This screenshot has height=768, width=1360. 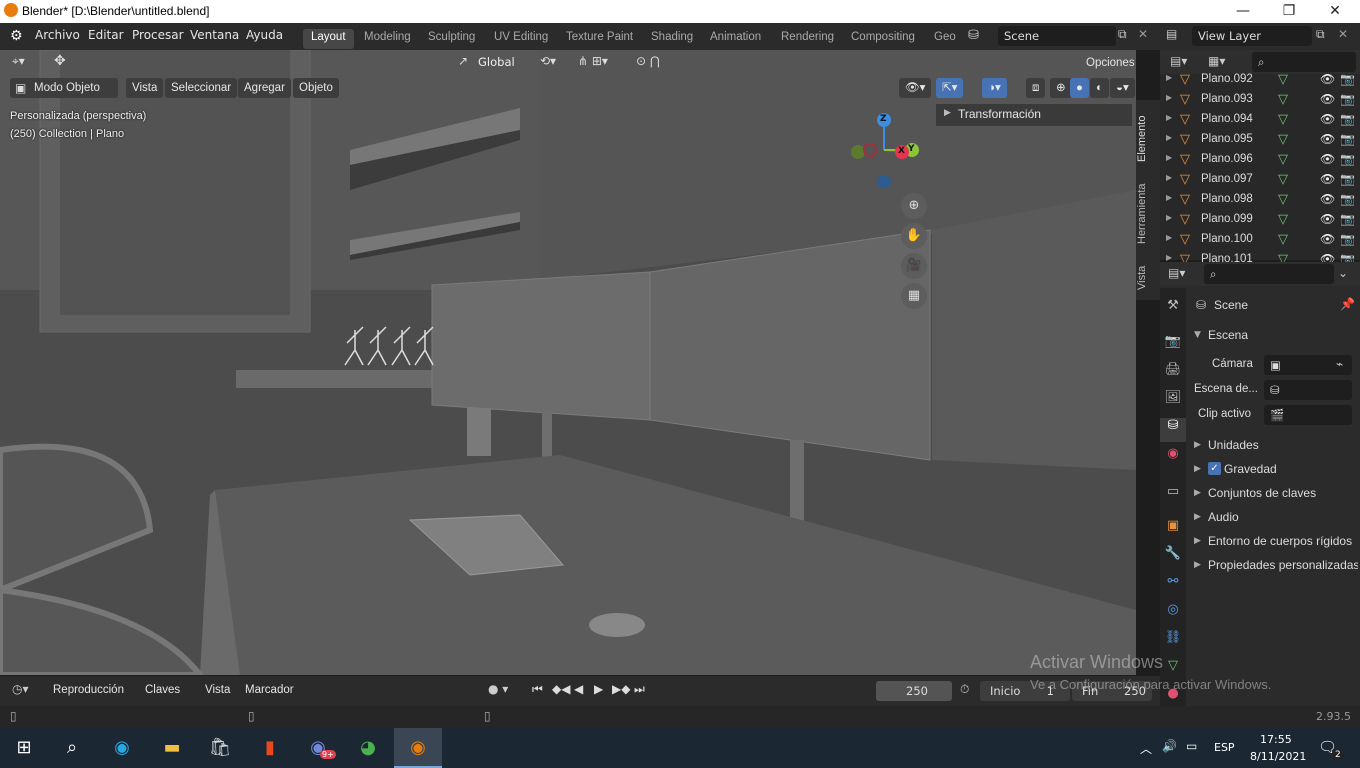 I want to click on next-keyframe-icon: ▶◆, so click(x=621, y=689).